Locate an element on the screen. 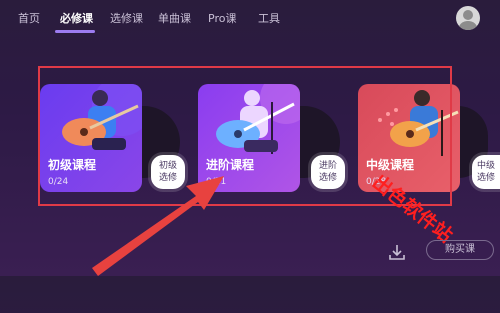  tab-tools: 工具 is located at coordinates (269, 18).